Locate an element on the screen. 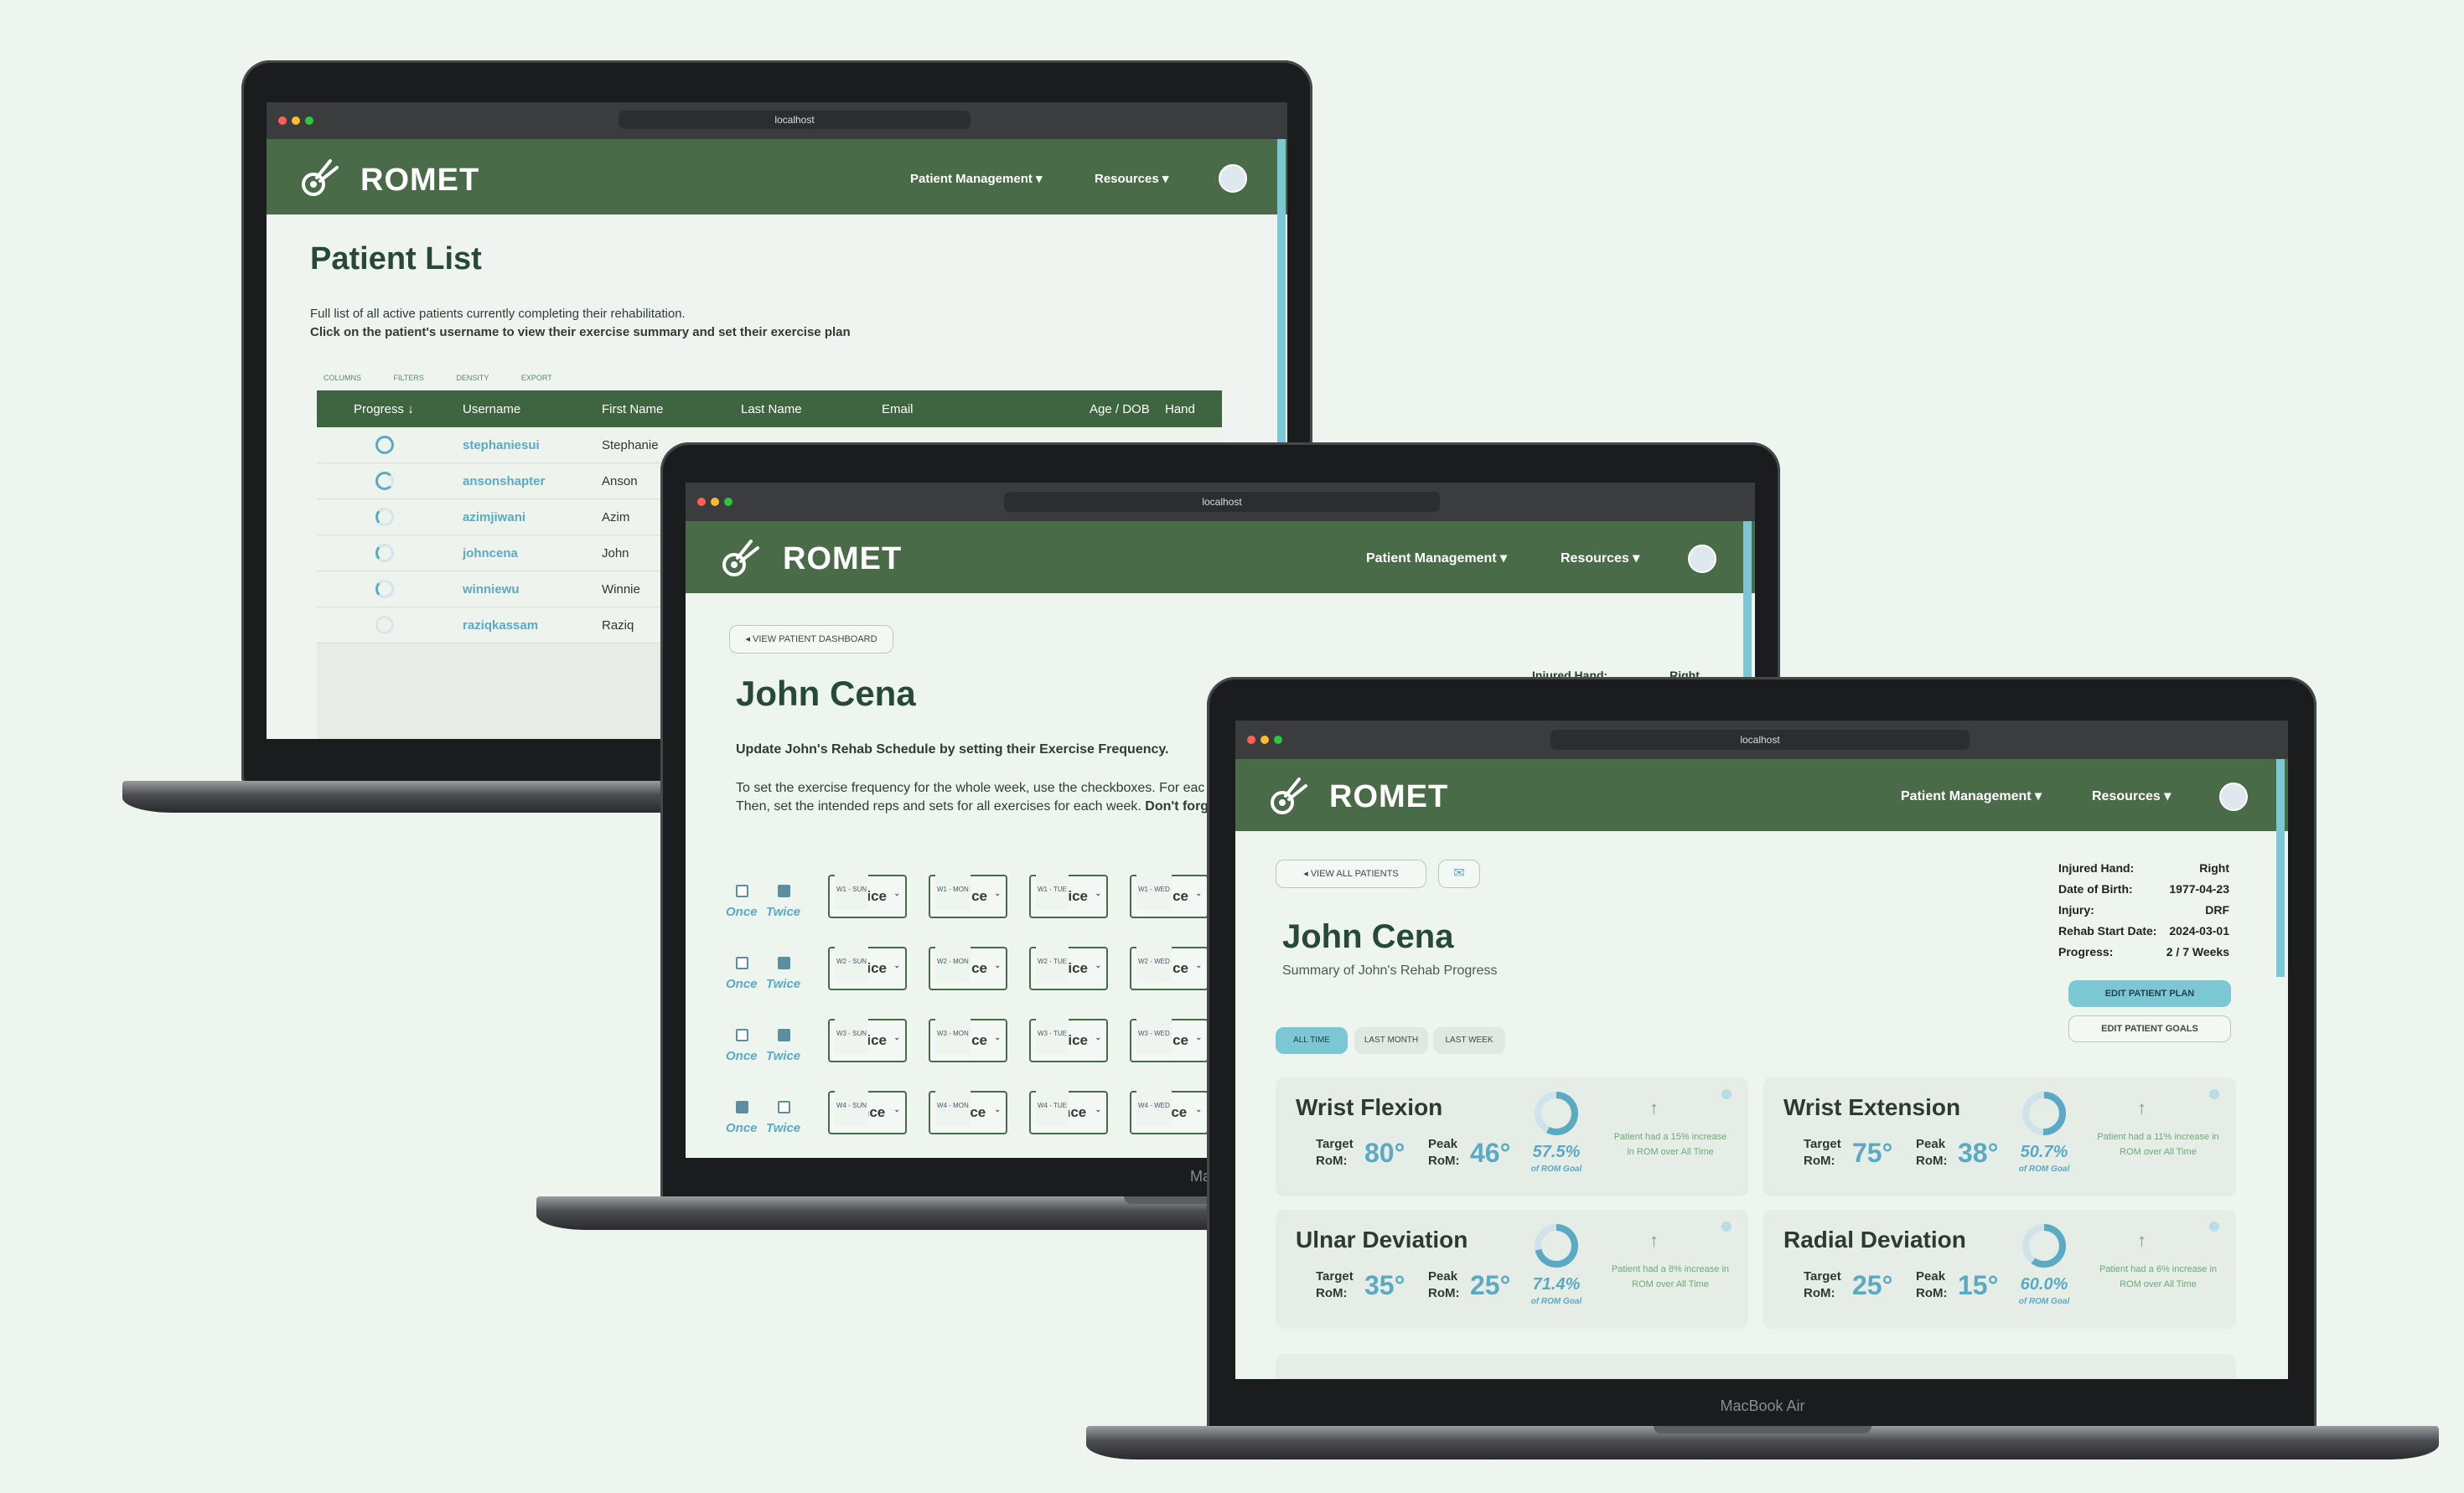  frequency-select: W2 - WEDTwice⌄ is located at coordinates (1169, 966).